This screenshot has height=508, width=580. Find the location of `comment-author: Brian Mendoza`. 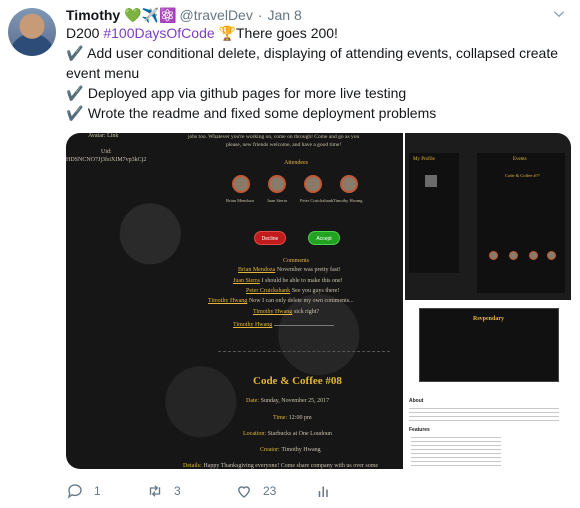

comment-author: Brian Mendoza is located at coordinates (256, 270).